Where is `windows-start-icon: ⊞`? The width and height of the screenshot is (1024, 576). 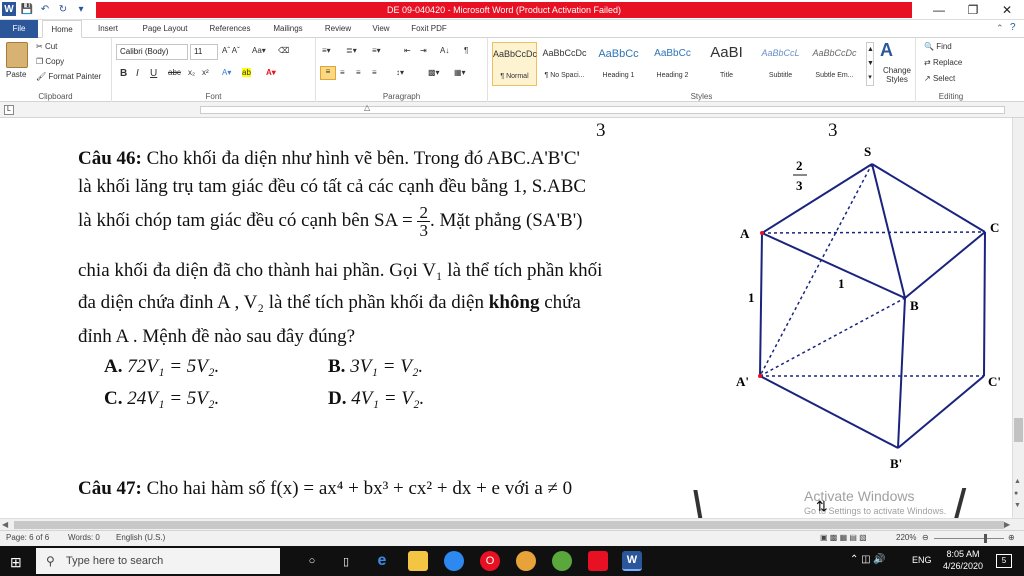 windows-start-icon: ⊞ is located at coordinates (16, 562).